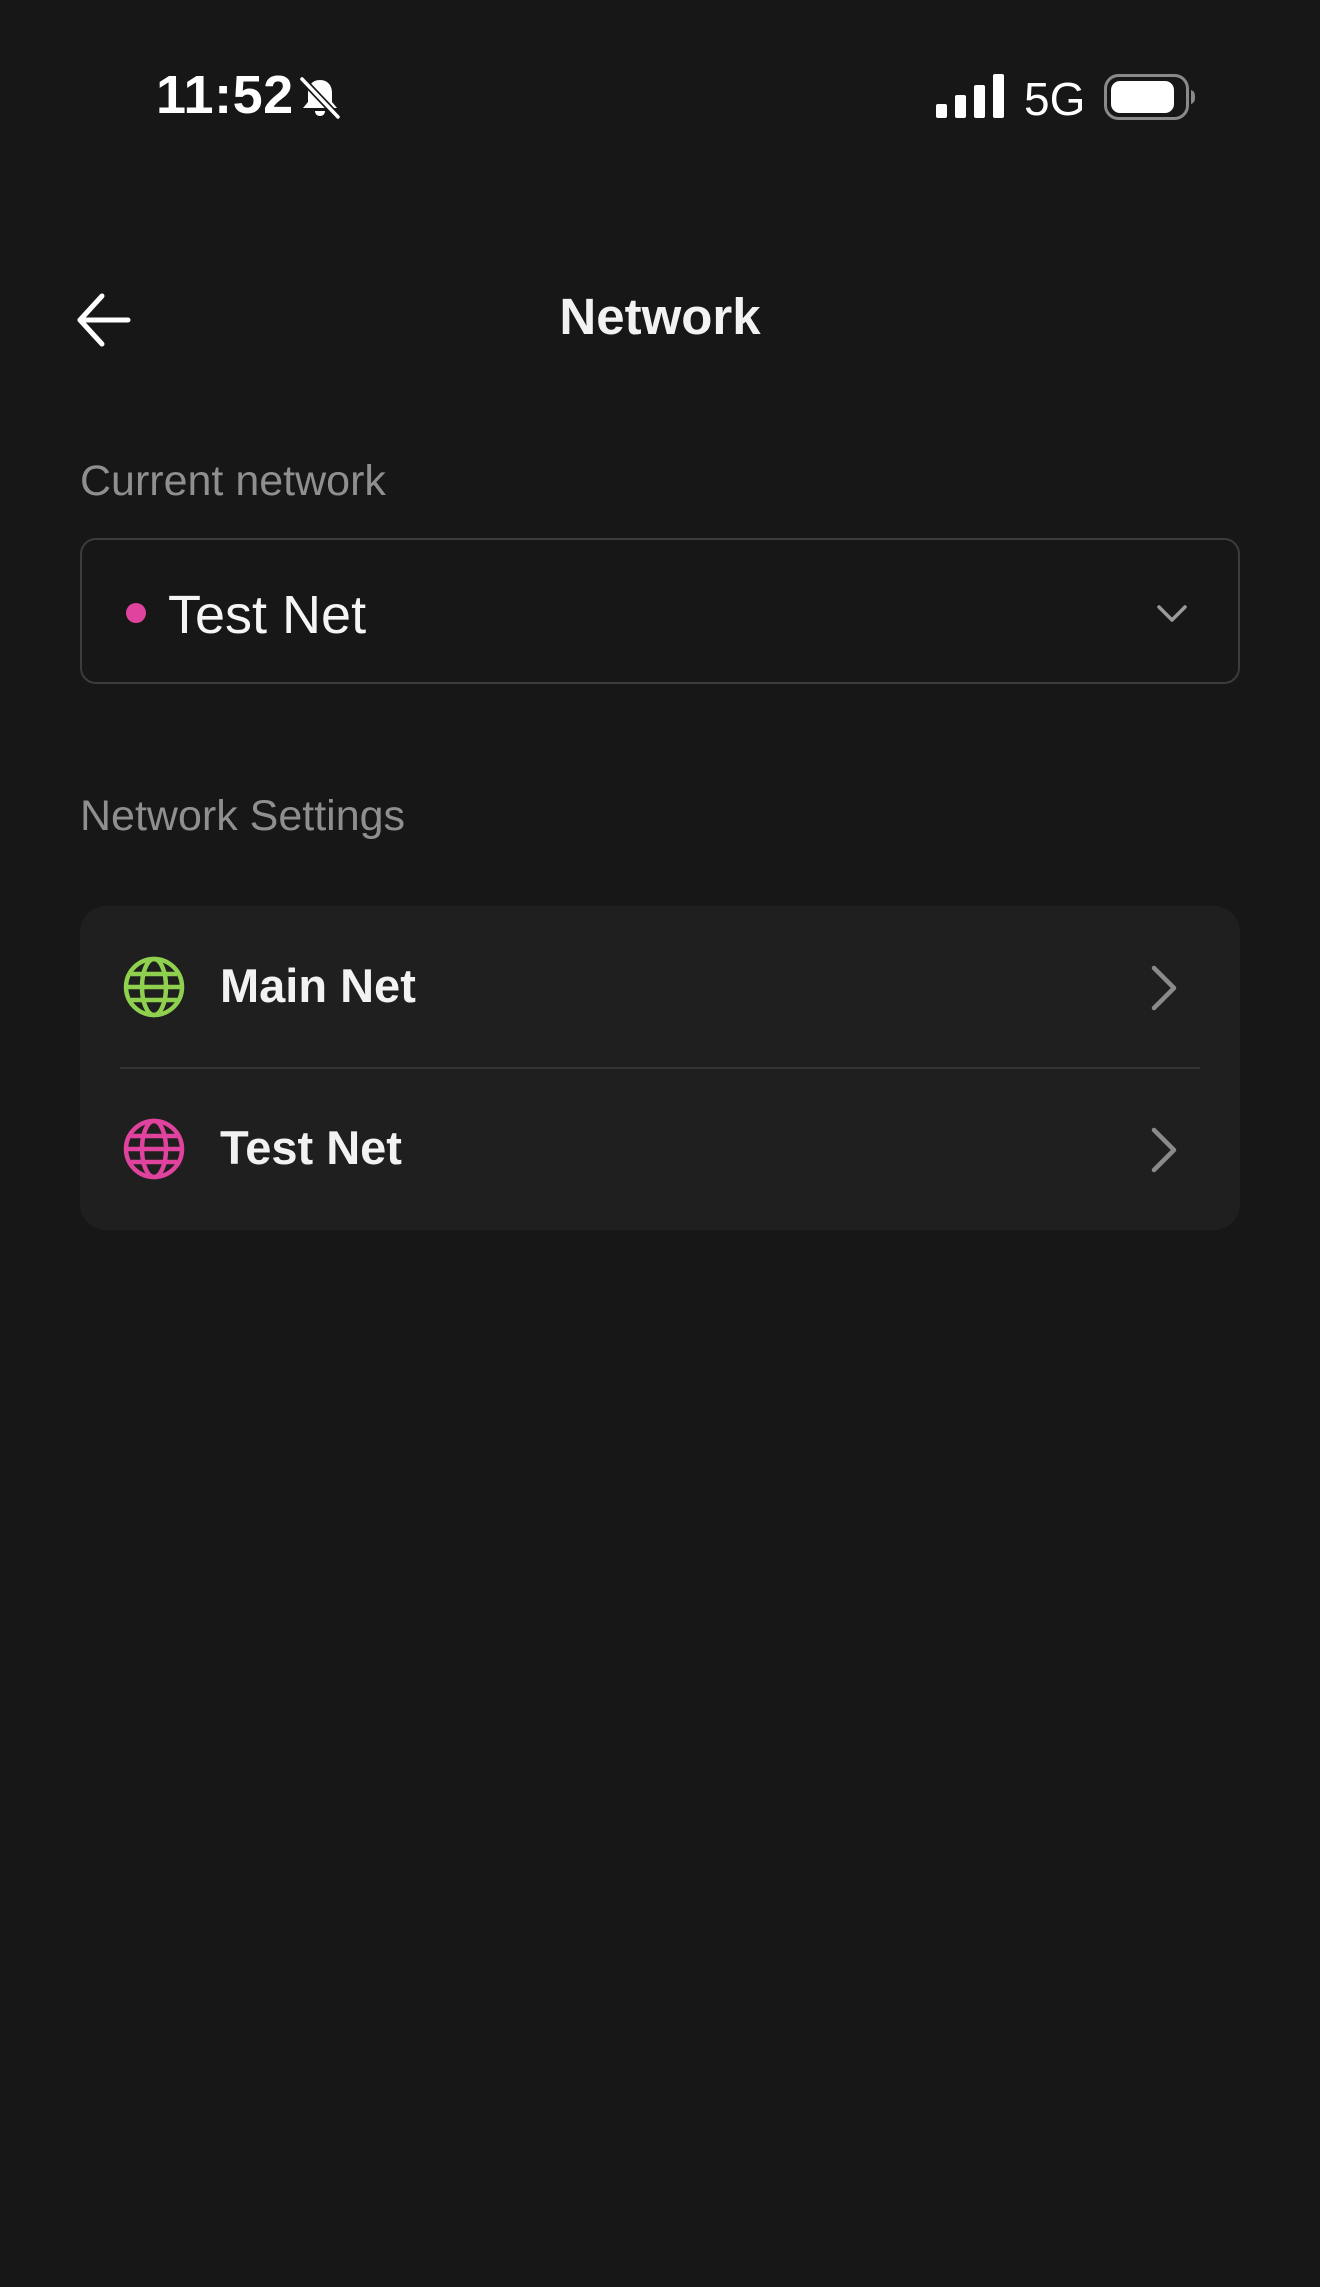 Image resolution: width=1320 pixels, height=2287 pixels. I want to click on network-settings-list: Main Net Test Net, so click(660, 1068).